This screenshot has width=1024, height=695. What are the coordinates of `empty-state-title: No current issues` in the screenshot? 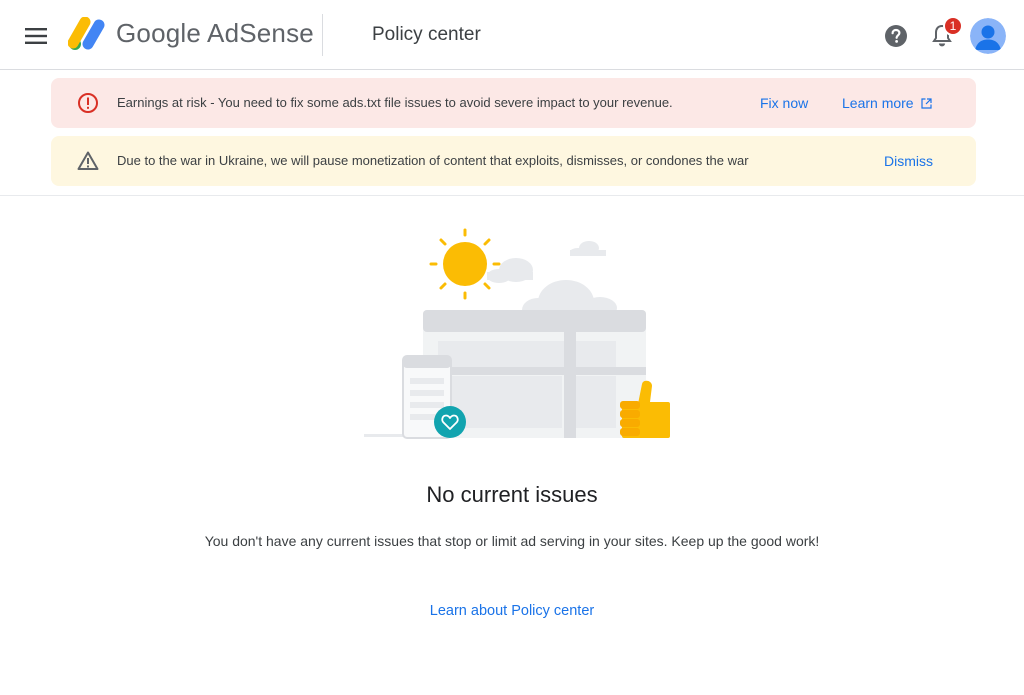 It's located at (512, 494).